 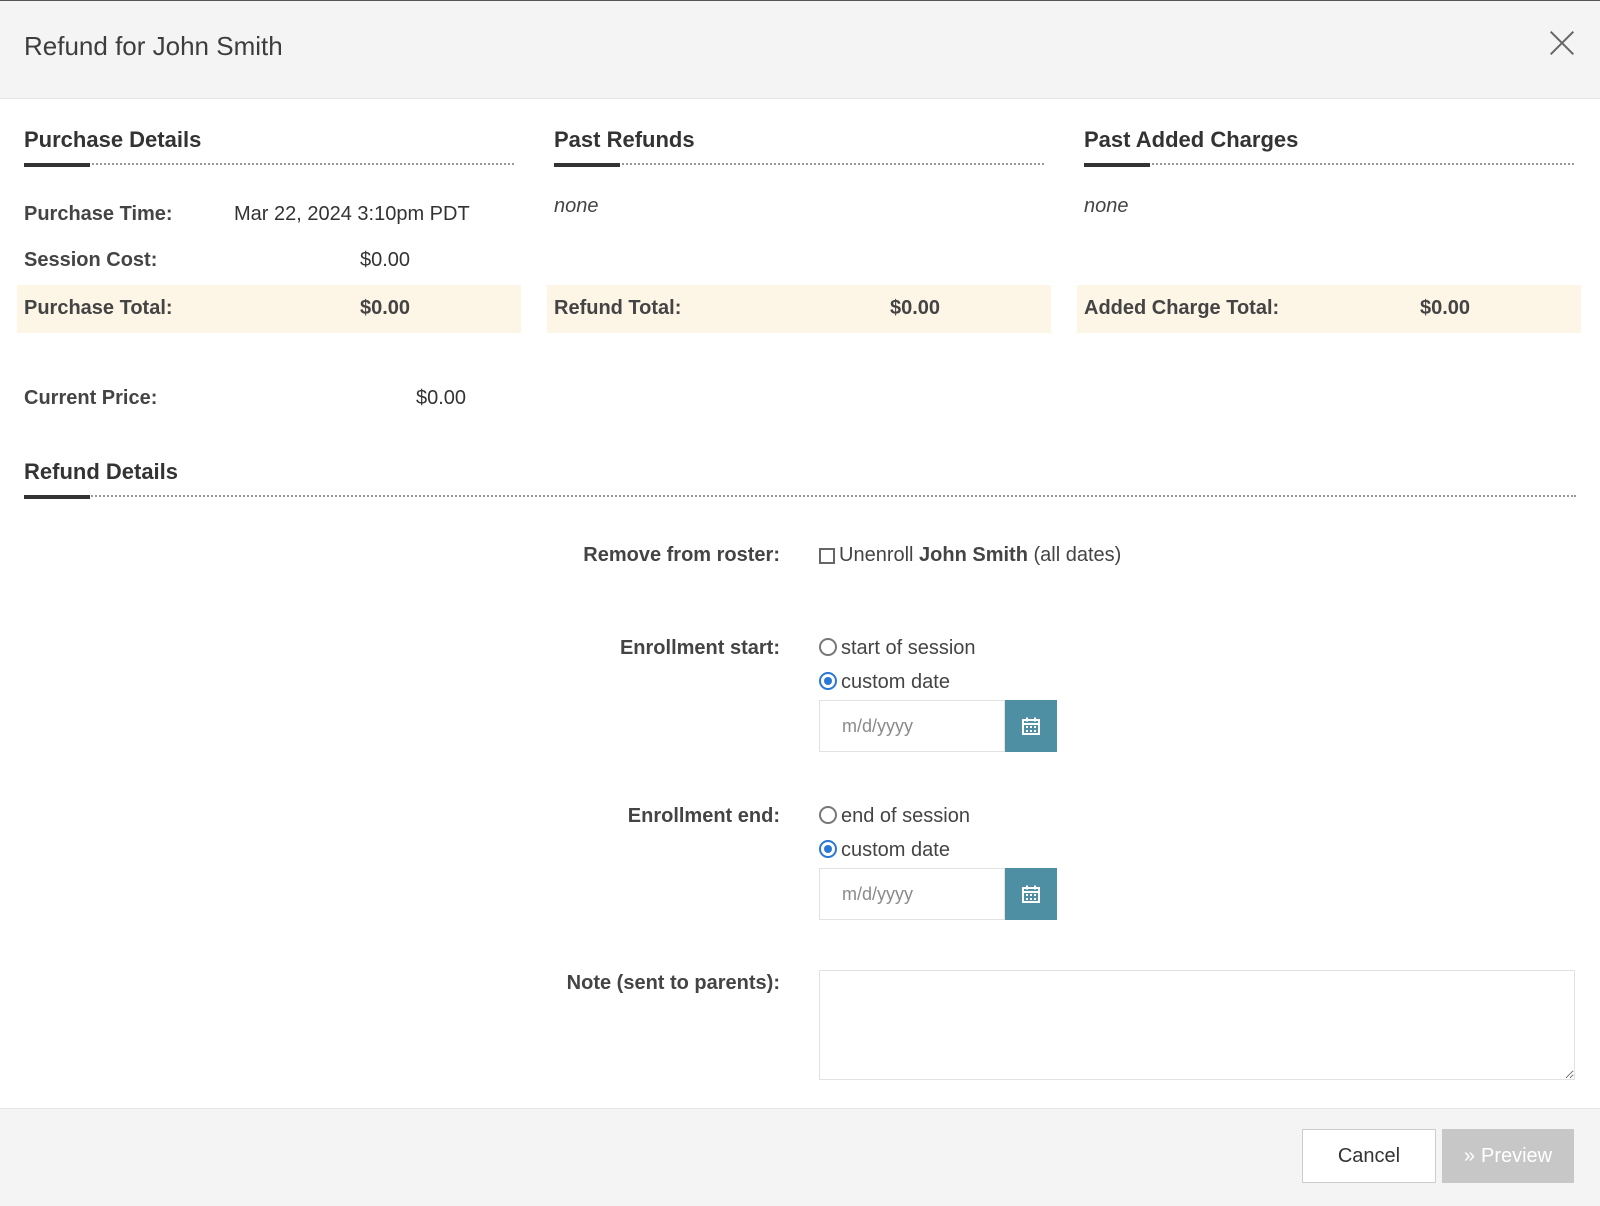 What do you see at coordinates (385, 308) in the screenshot?
I see `purchase-total-value: $0.00` at bounding box center [385, 308].